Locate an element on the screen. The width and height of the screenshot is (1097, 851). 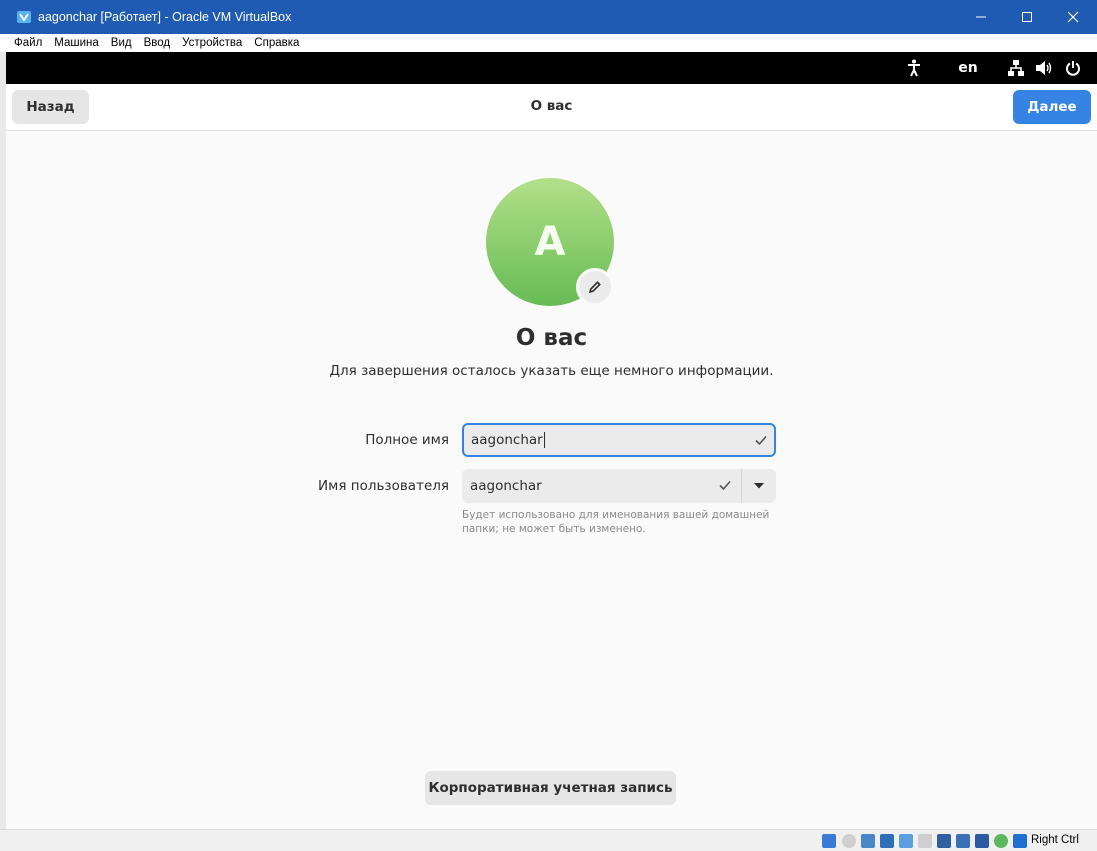
volume-icon is located at coordinates (1044, 68).